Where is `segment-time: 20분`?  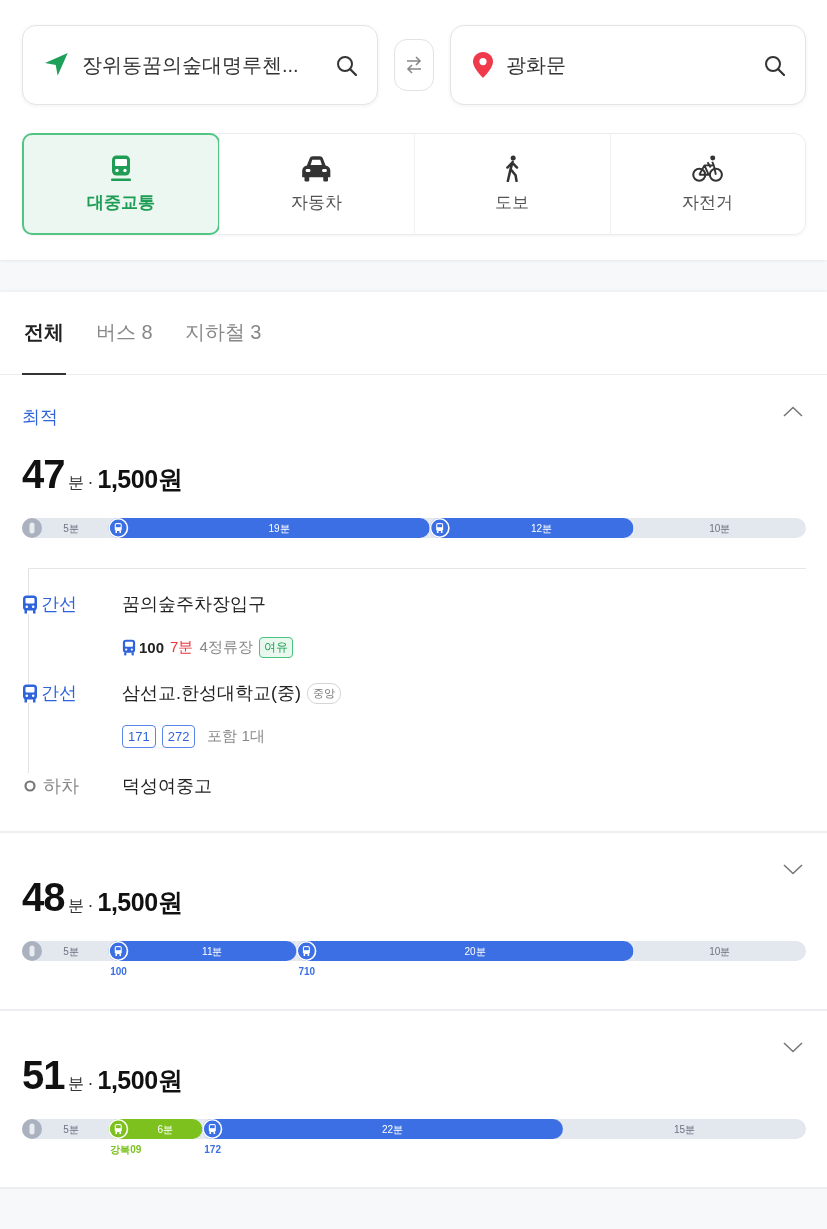
segment-time: 20분 is located at coordinates (475, 951).